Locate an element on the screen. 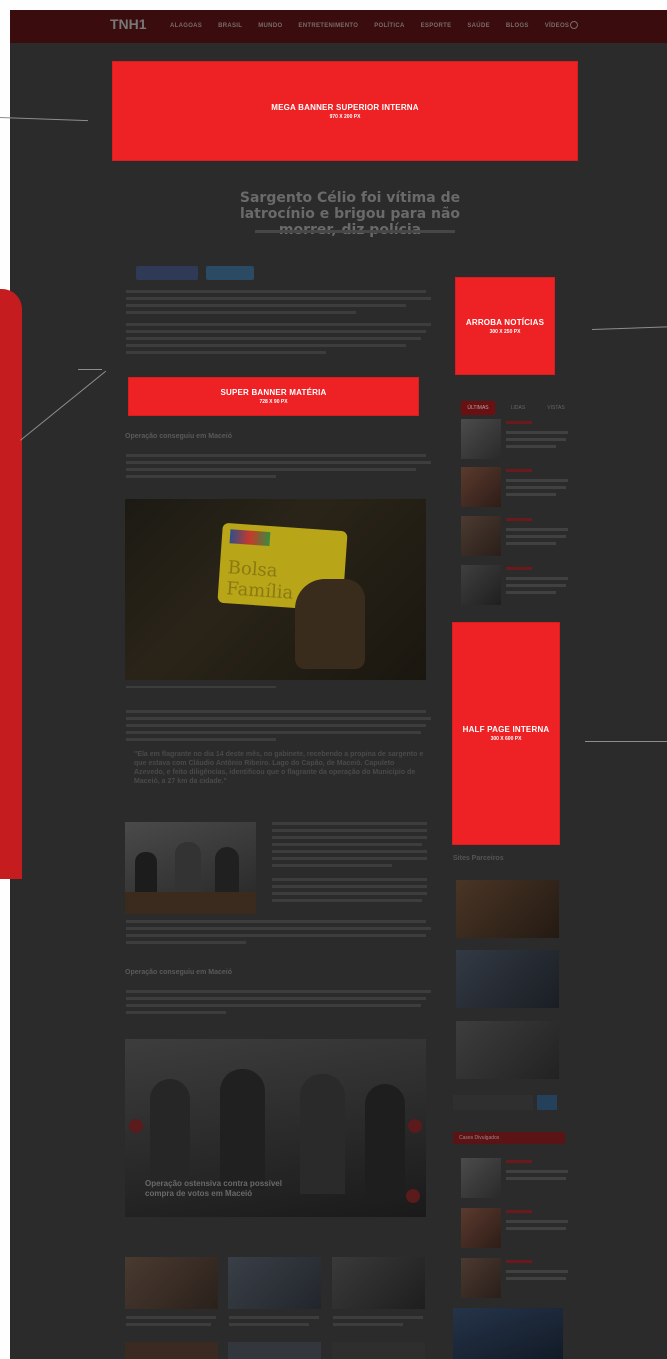 The height and width of the screenshot is (1359, 667). nav-item-alagoas: ALAGOAS is located at coordinates (186, 26).